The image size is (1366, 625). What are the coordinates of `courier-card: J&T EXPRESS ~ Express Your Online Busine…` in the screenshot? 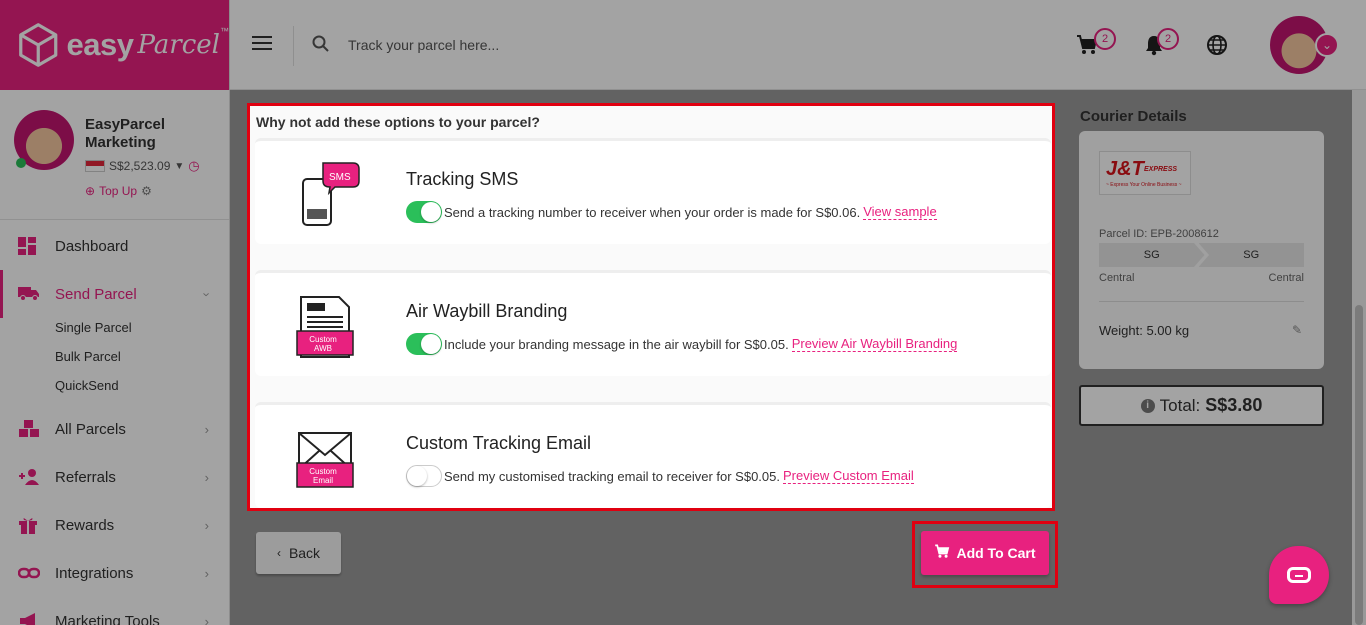 It's located at (1201, 250).